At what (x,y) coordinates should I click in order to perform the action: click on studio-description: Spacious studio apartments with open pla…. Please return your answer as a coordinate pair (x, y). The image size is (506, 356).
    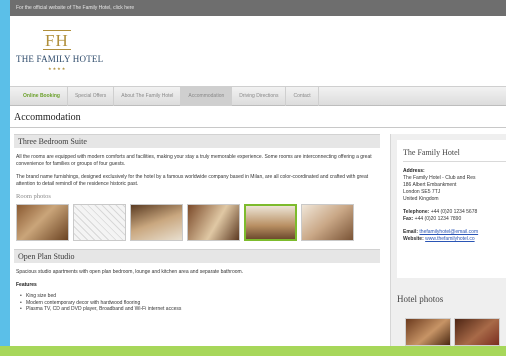
    Looking at the image, I should click on (130, 272).